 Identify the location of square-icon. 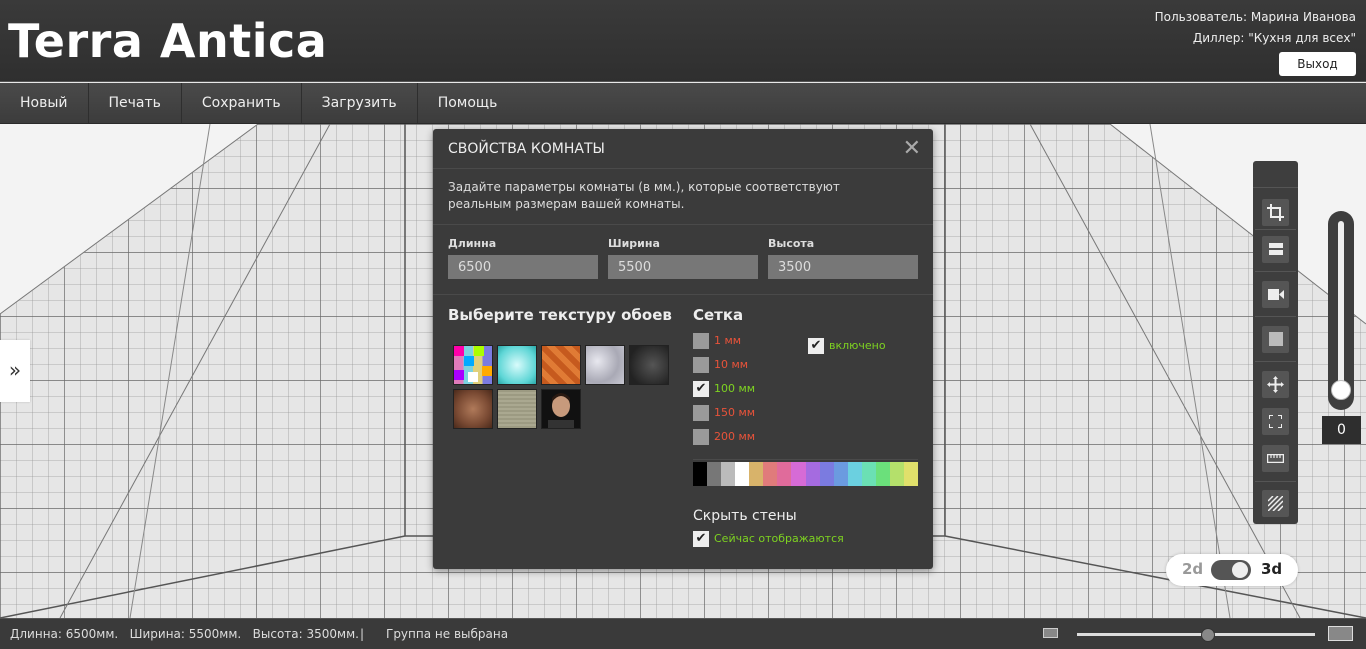
(1275, 339).